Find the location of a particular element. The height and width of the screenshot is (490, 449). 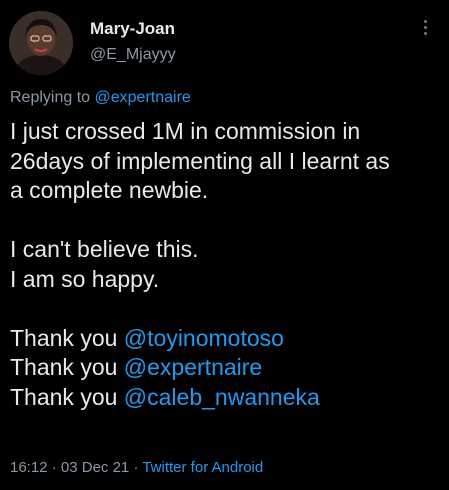

tweet-meta: 16:12 · 03 Dec 21 · Twitter for Android is located at coordinates (136, 467).